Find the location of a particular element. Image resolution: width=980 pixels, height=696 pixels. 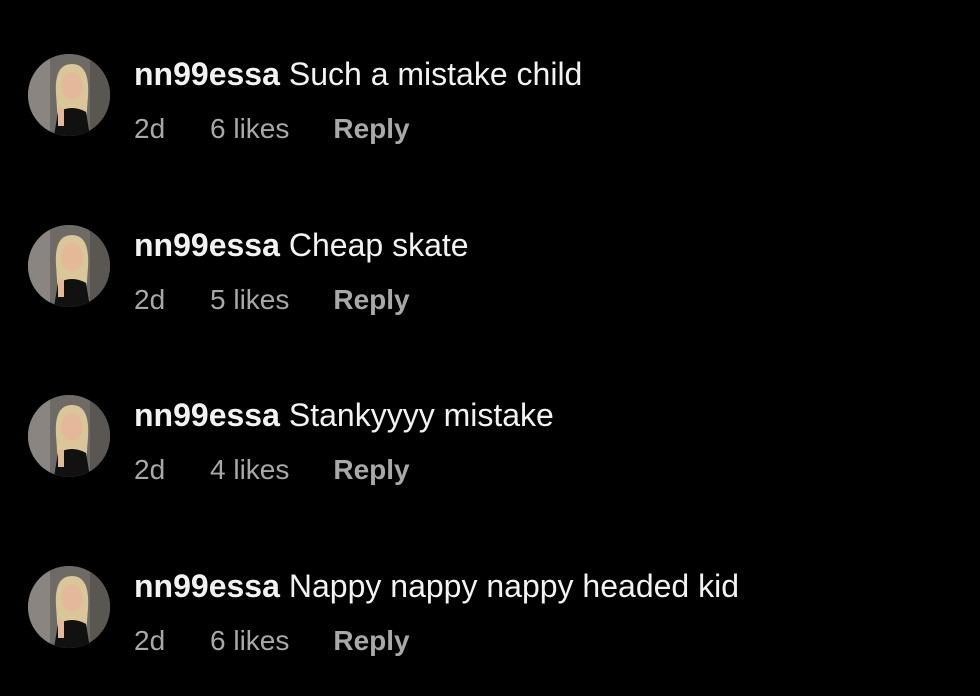

comment-item: nn99essa Stankyyyy mistake 2d 4 likes Reply is located at coordinates (488, 440).